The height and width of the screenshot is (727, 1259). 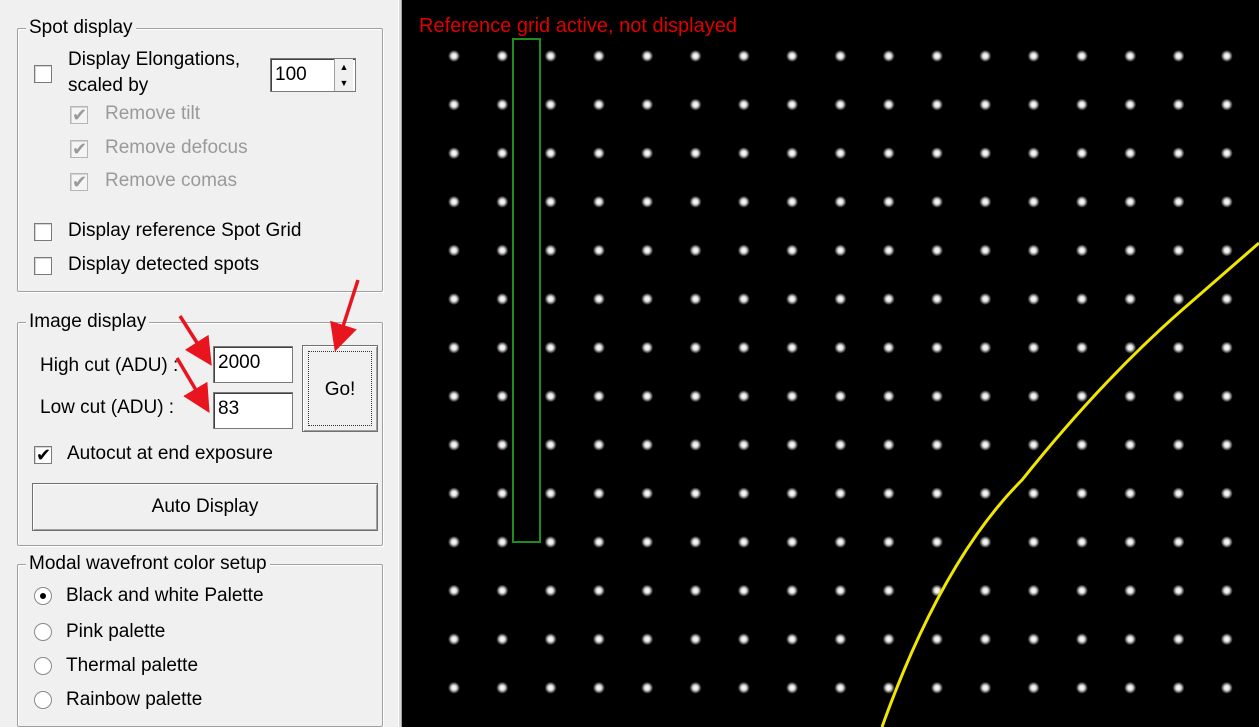 I want to click on radio-black-white, so click(x=43, y=596).